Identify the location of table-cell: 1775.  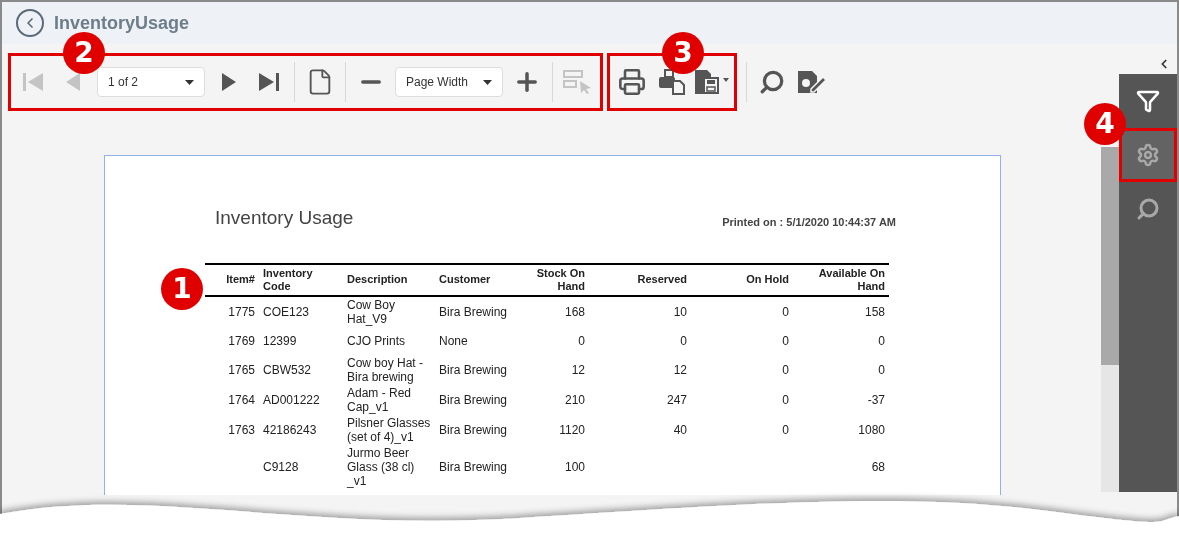
(232, 311).